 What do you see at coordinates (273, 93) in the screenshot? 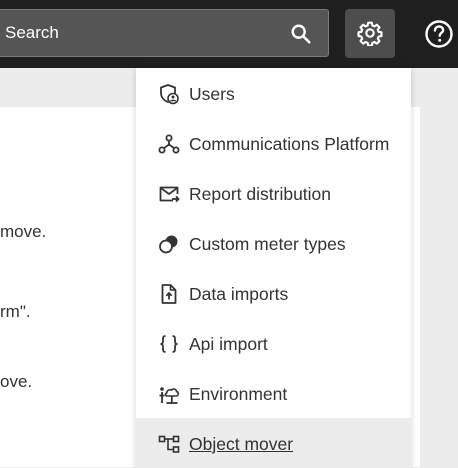
I see `menu-item-users: Users` at bounding box center [273, 93].